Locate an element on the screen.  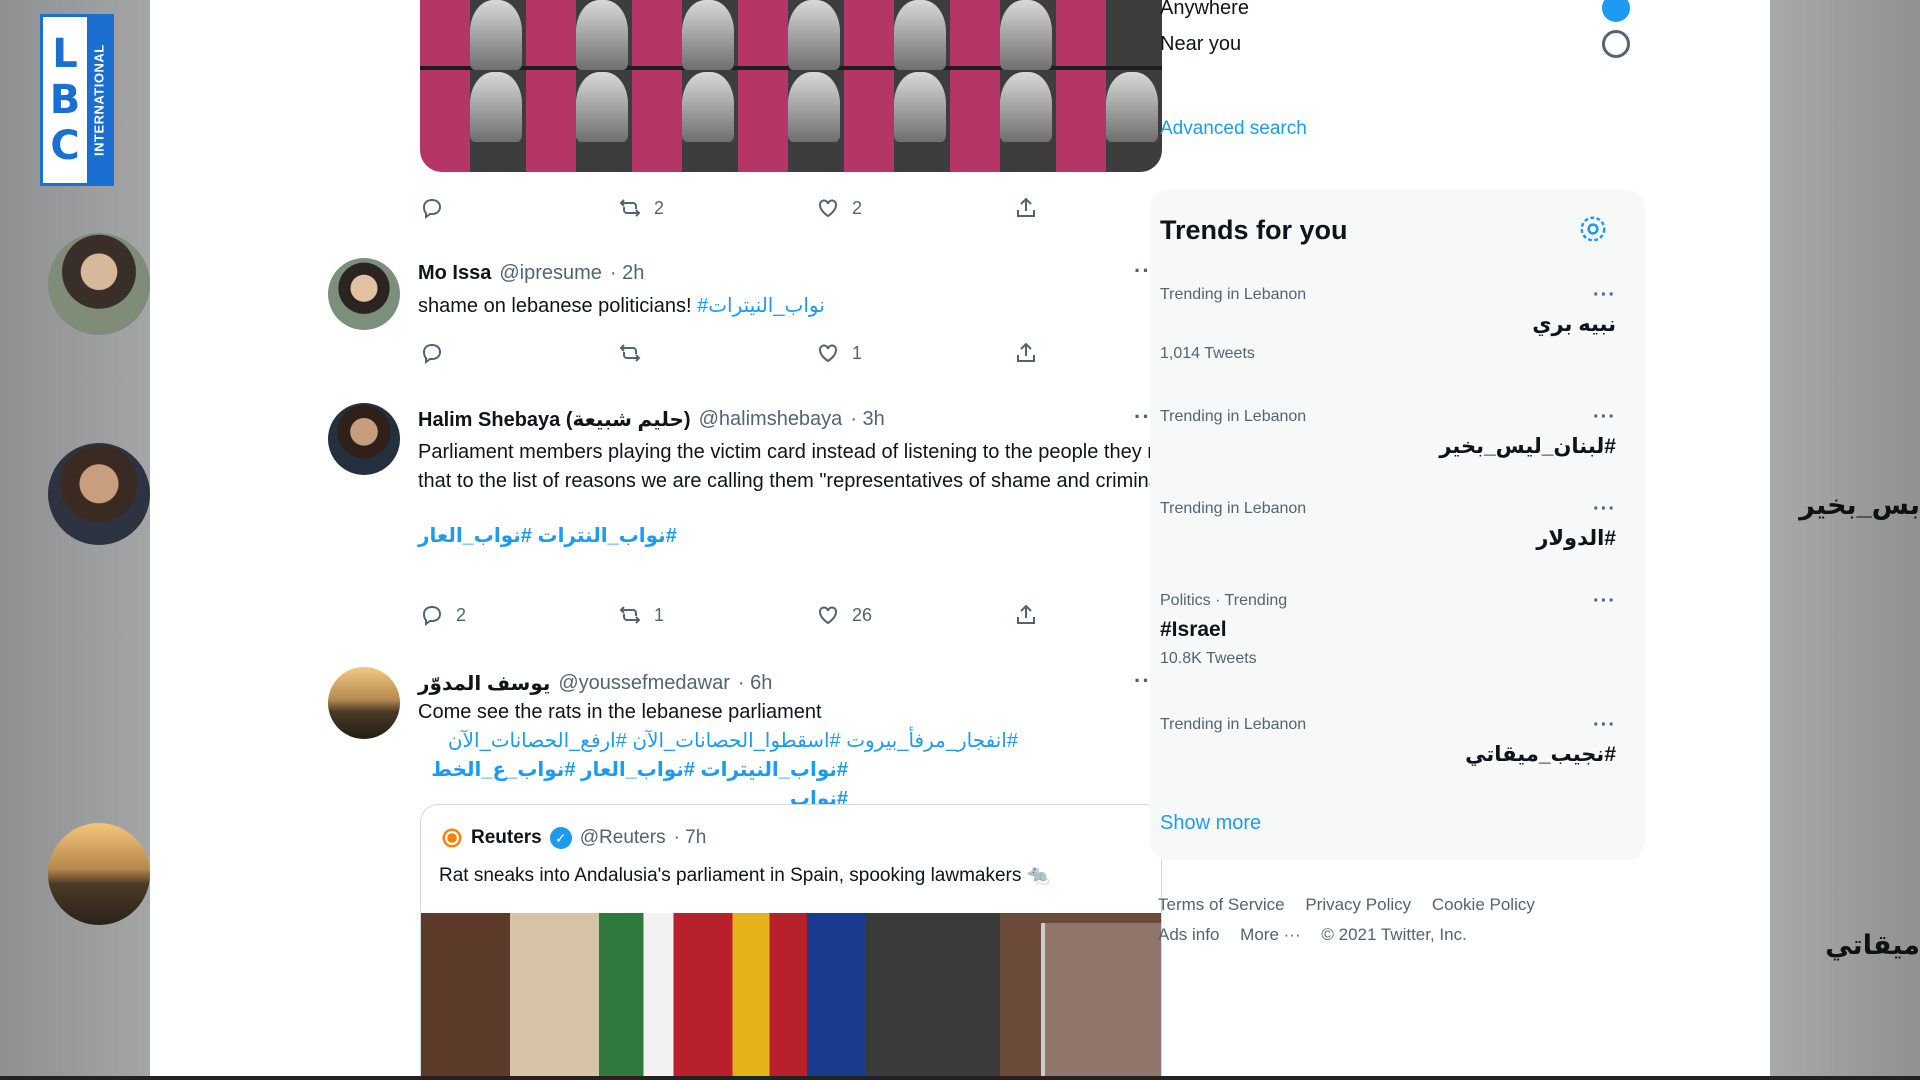
tweet-time: · 3h is located at coordinates (867, 419).